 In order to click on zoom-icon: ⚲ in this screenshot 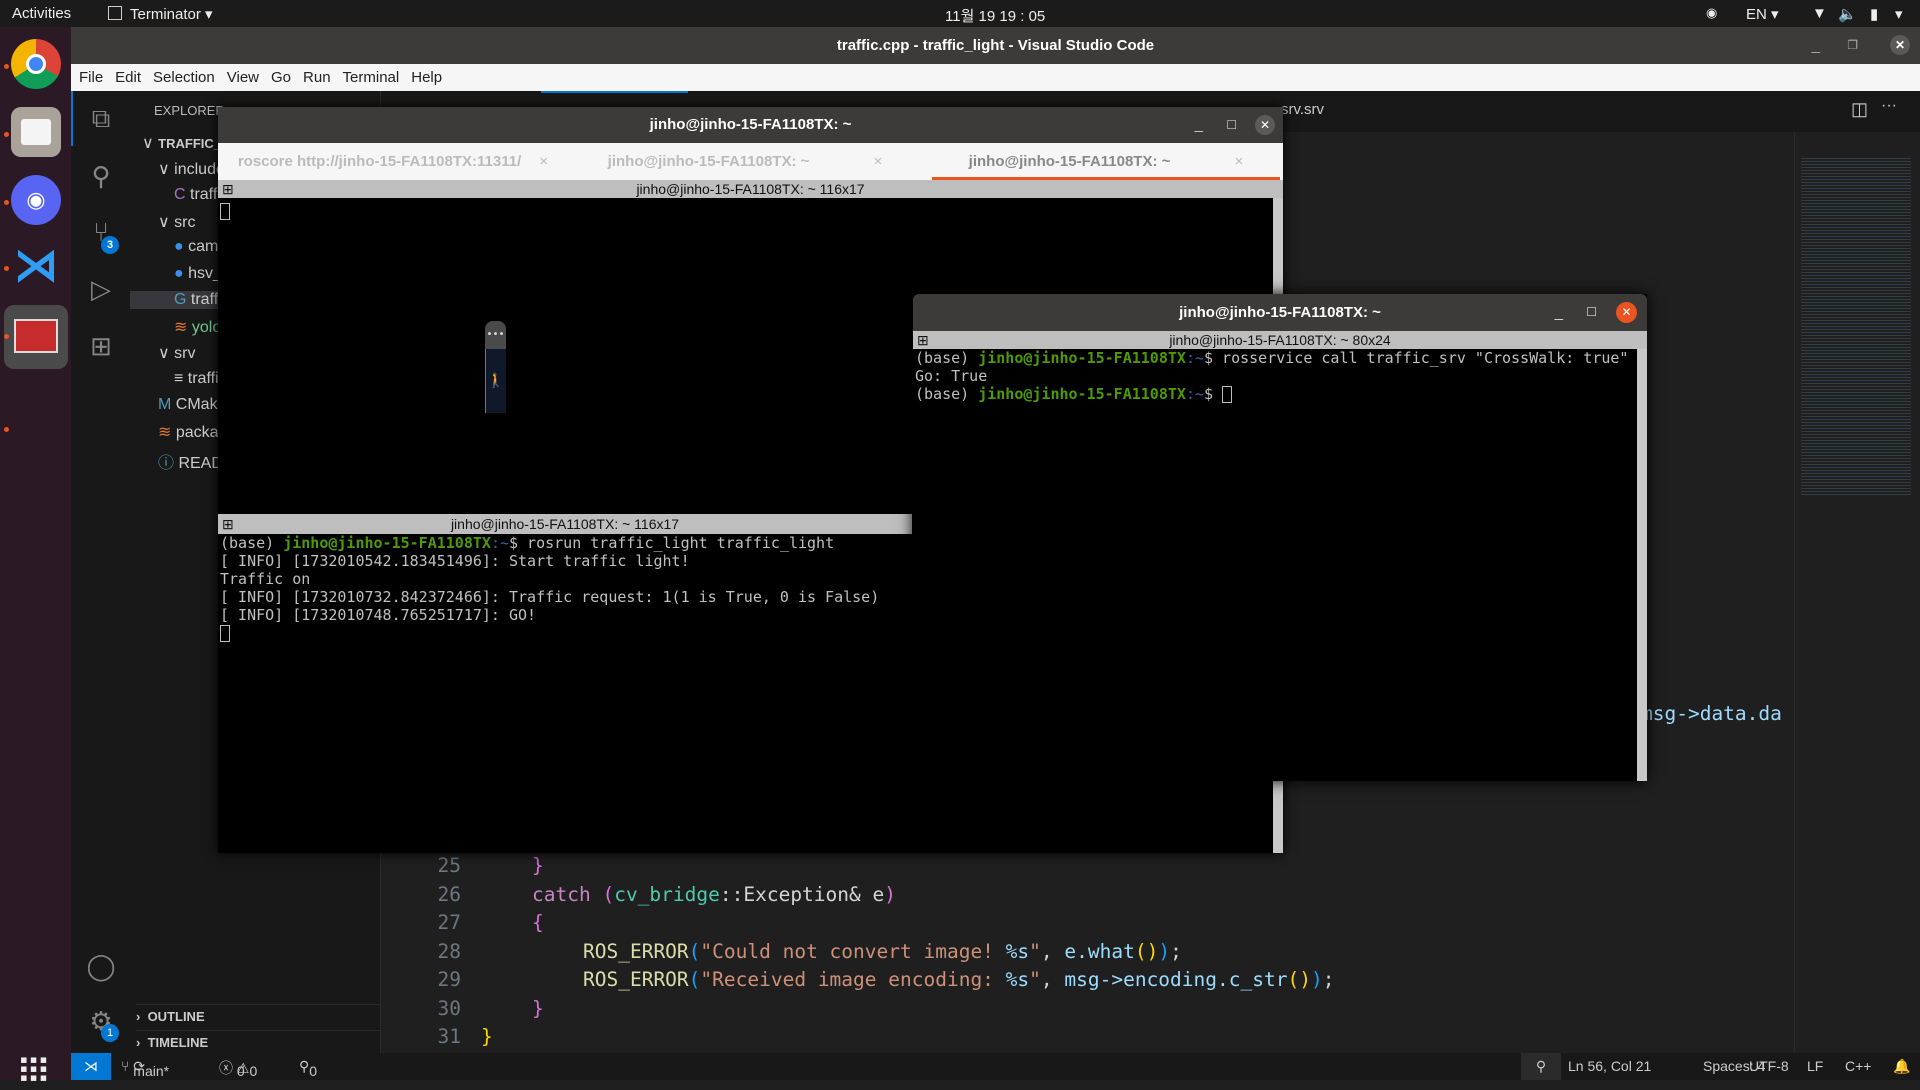, I will do `click(1541, 1066)`.